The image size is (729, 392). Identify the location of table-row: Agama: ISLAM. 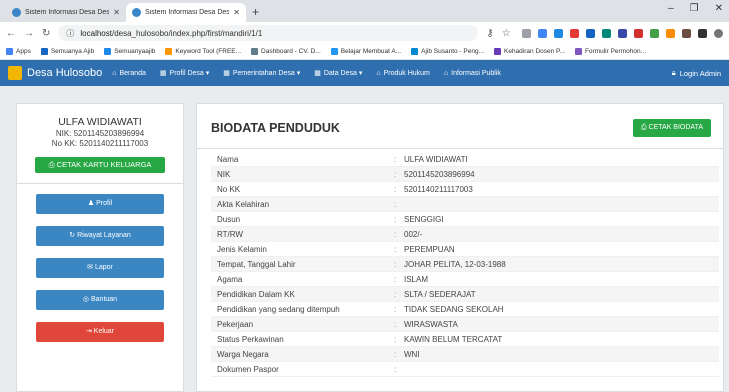
(465, 279).